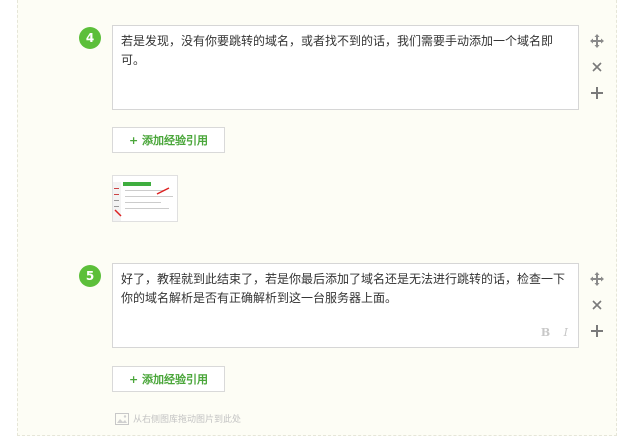 The image size is (625, 447). What do you see at coordinates (90, 276) in the screenshot?
I see `step-number-badge: 5` at bounding box center [90, 276].